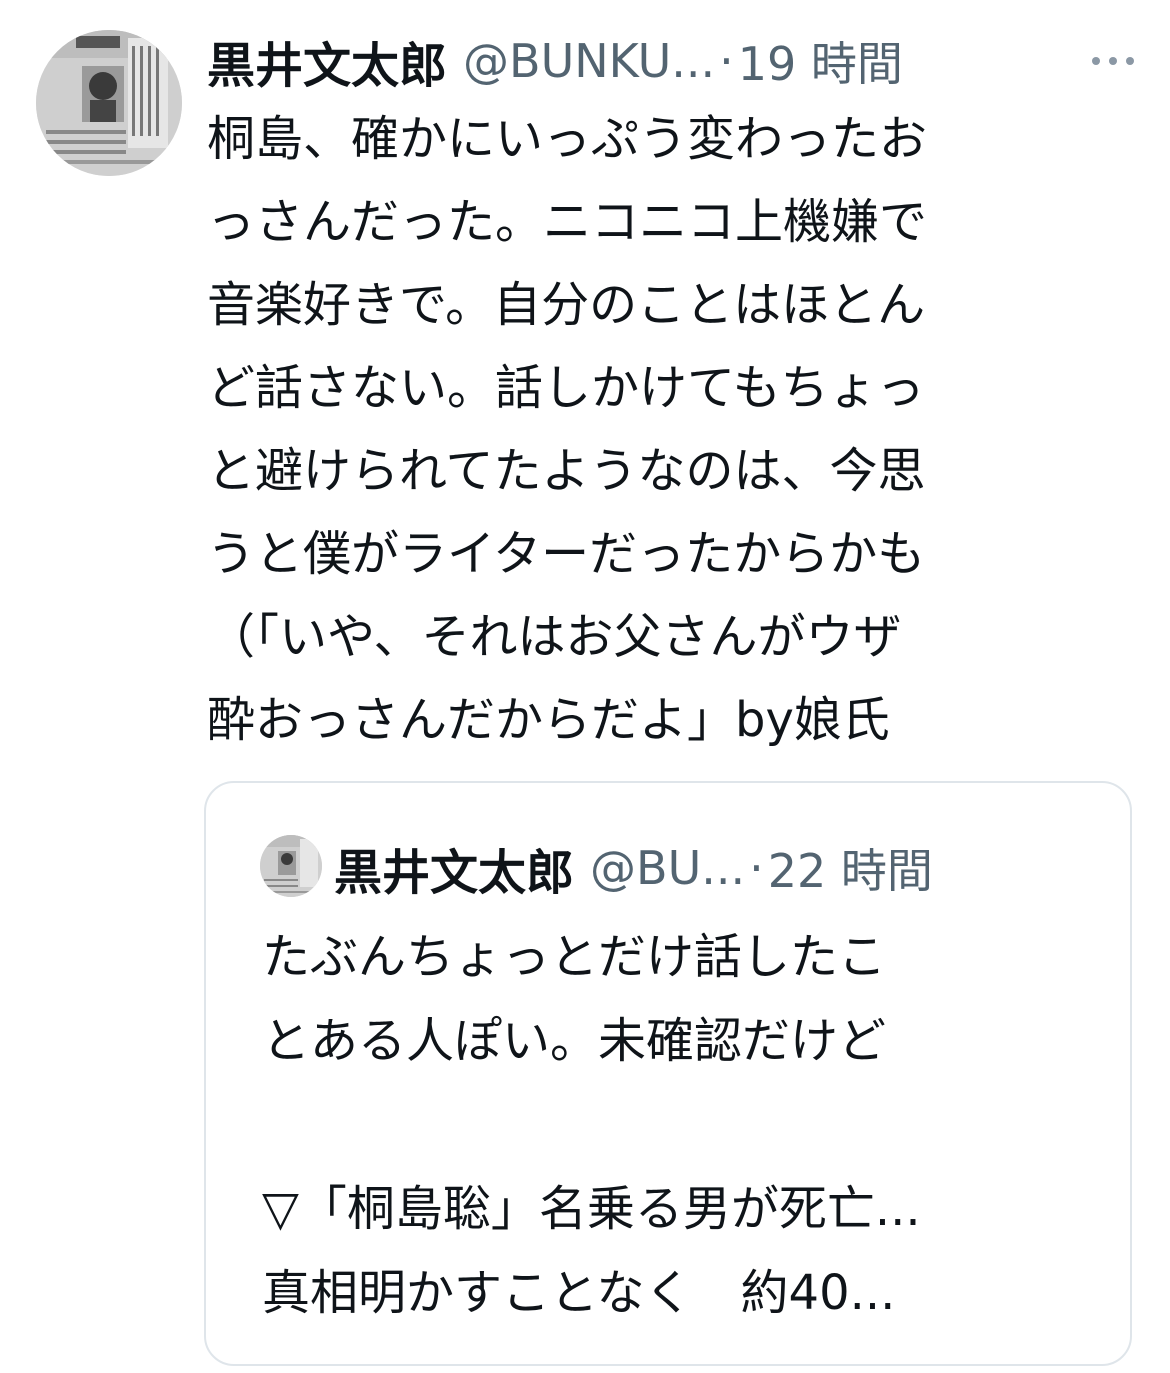 The height and width of the screenshot is (1373, 1170). I want to click on quoted-author-name: 黒井文太郎, so click(454, 873).